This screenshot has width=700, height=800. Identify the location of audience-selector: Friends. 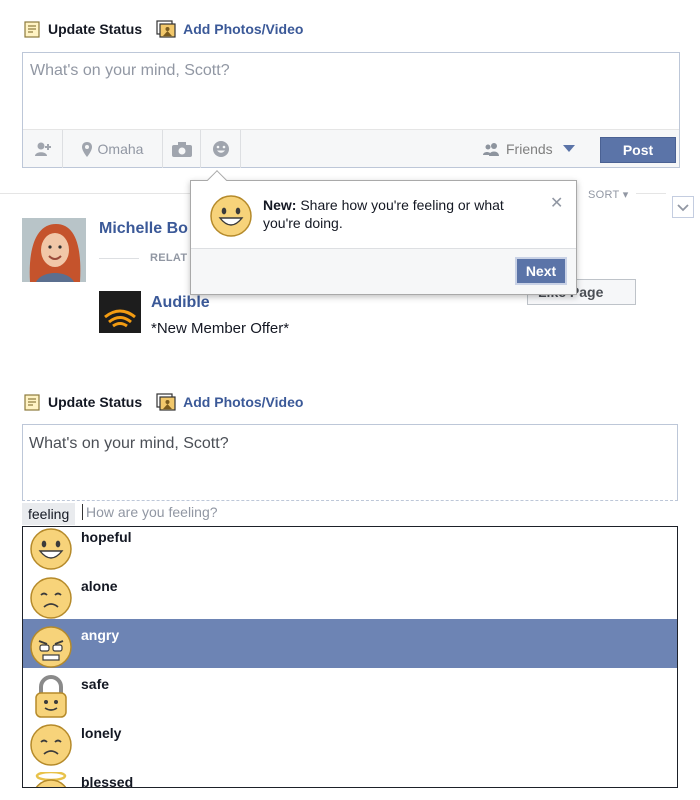
(529, 149).